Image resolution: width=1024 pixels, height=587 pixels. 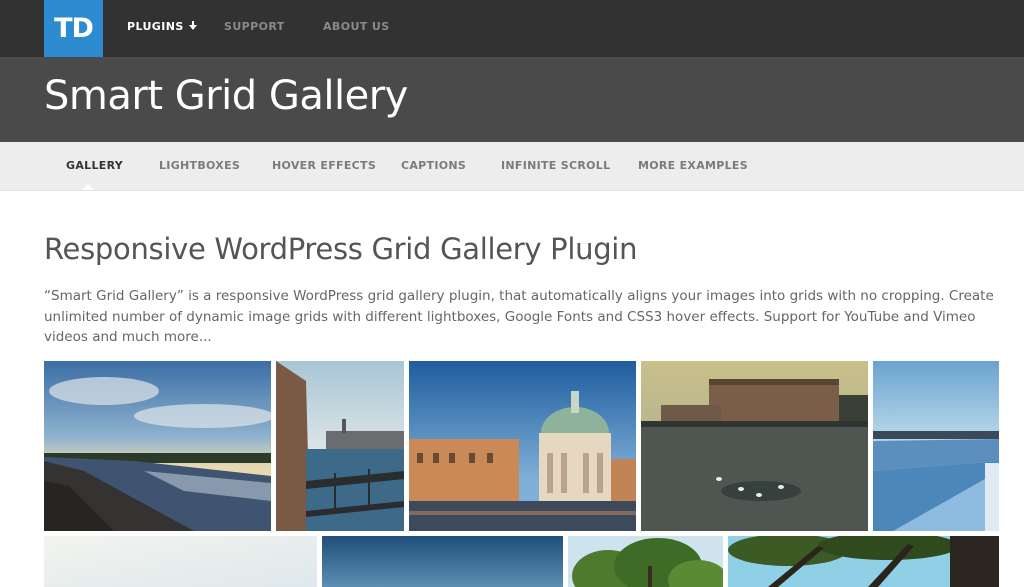 I want to click on top-nav-item-support: SUPPORT, so click(x=254, y=28).